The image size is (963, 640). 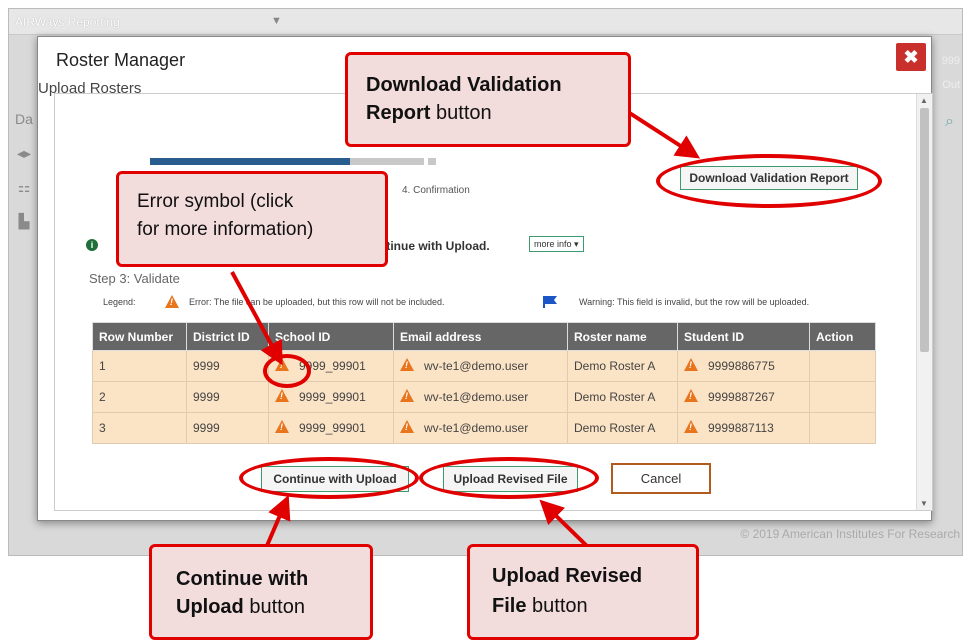 I want to click on bg-side-label: Da, so click(x=24, y=119).